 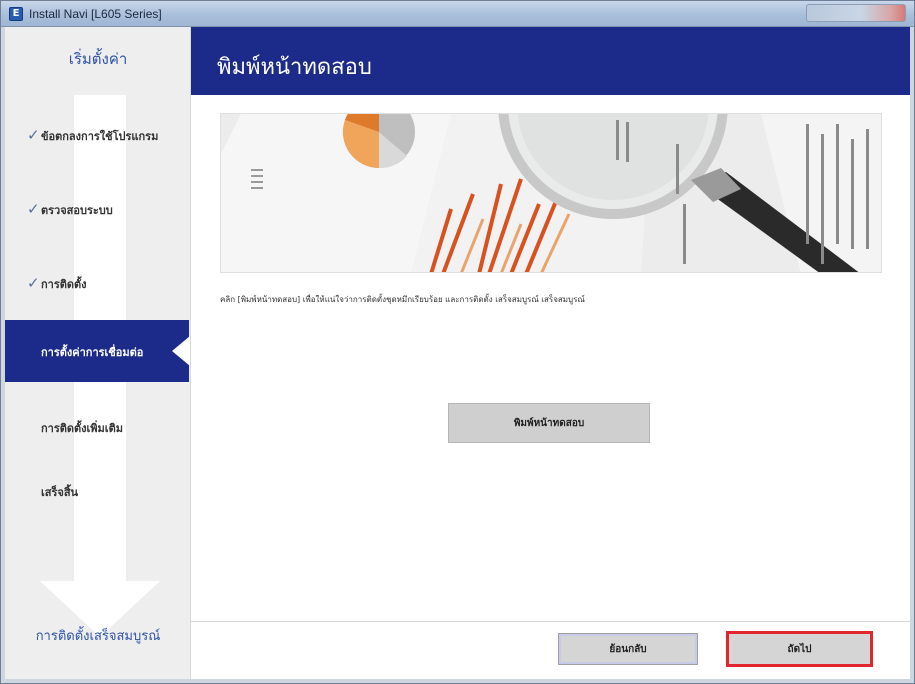 I want to click on step-label: ข้อตกลงการใช้โปรแกรม, so click(x=100, y=136).